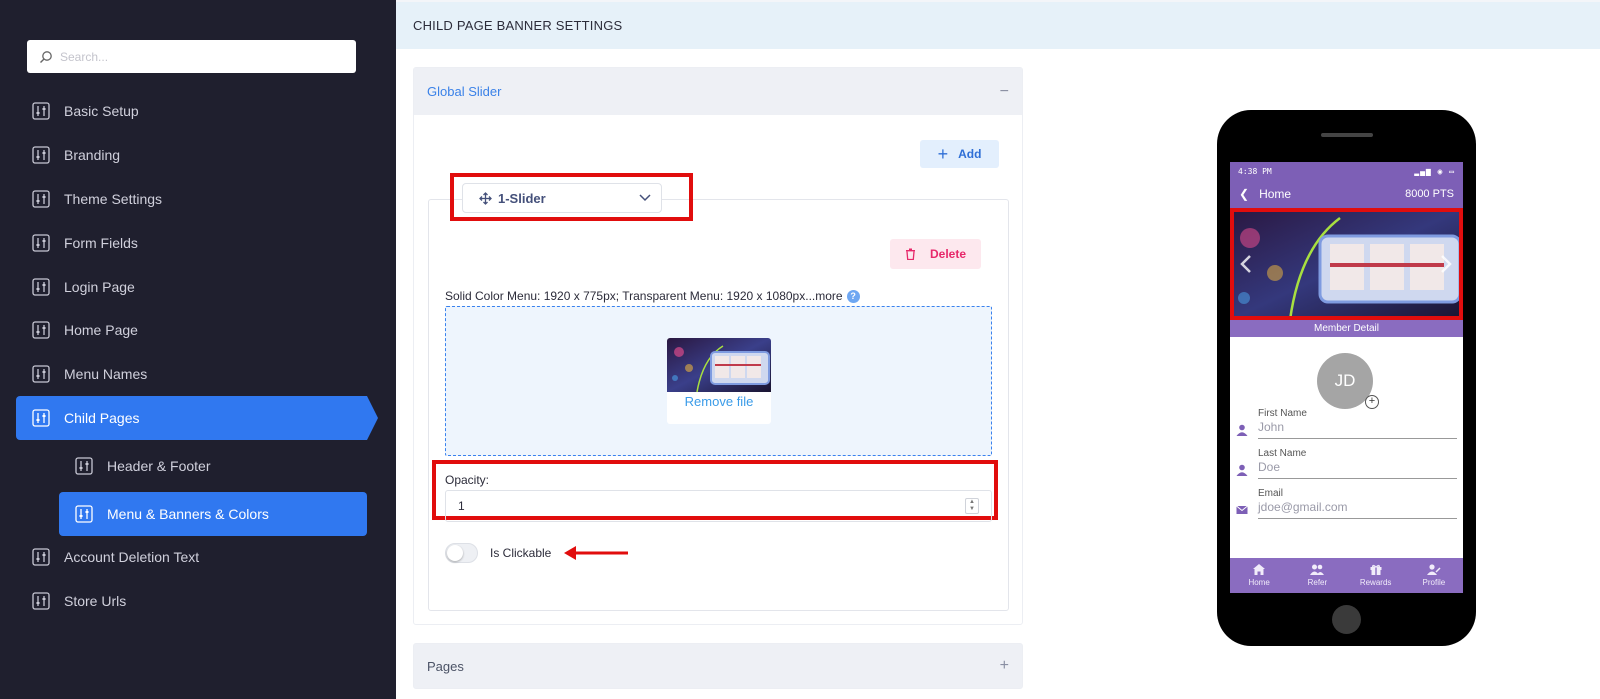 The image size is (1600, 699). What do you see at coordinates (1346, 619) in the screenshot?
I see `phone-home-button` at bounding box center [1346, 619].